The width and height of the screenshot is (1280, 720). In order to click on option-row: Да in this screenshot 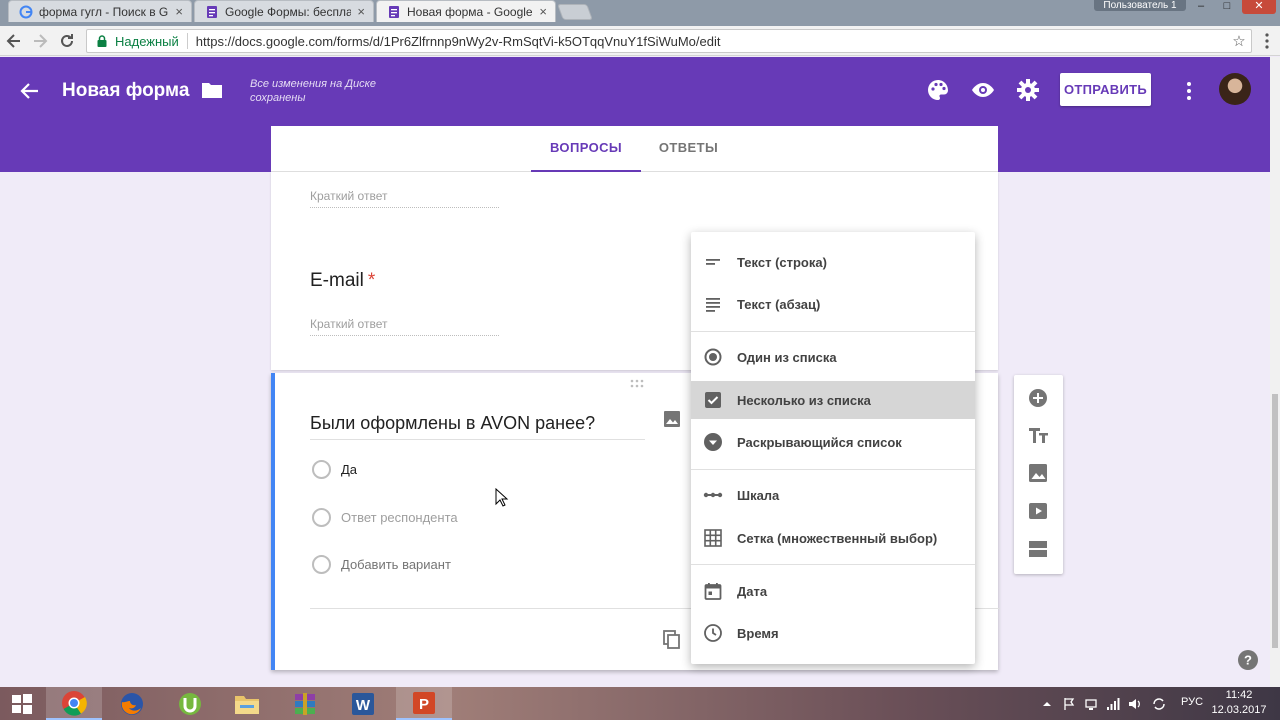, I will do `click(334, 469)`.